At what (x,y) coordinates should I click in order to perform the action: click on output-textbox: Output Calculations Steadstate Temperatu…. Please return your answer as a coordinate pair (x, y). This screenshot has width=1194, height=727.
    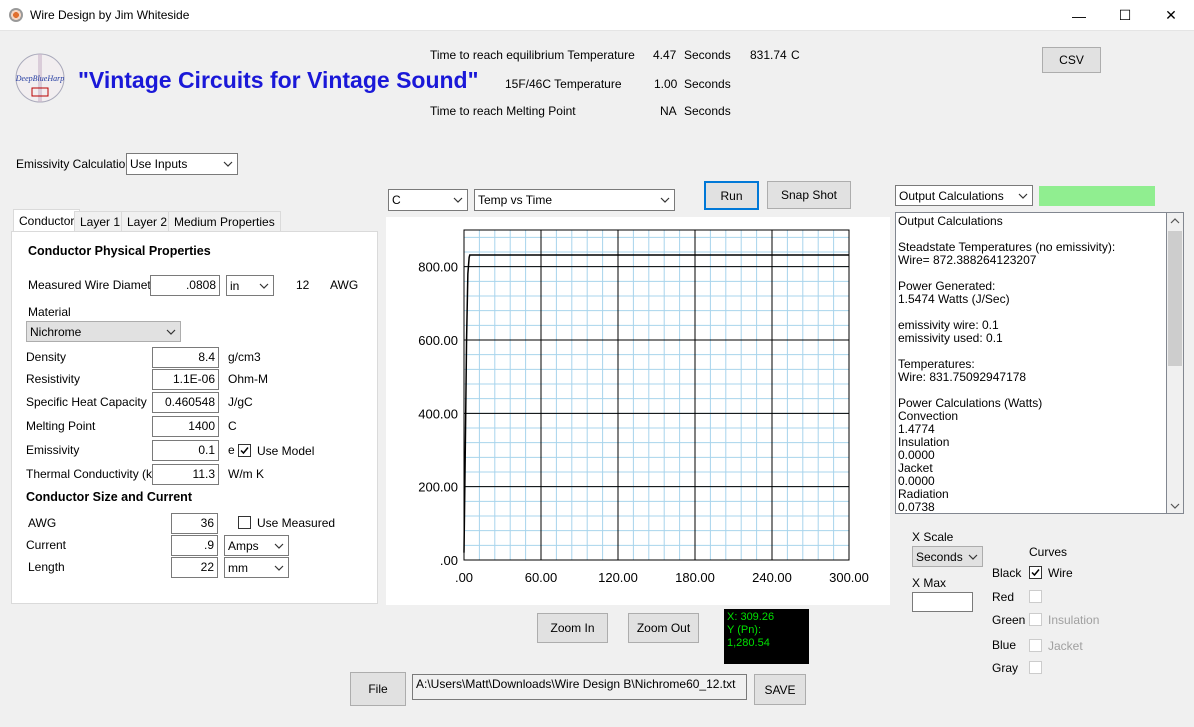
    Looking at the image, I should click on (1031, 363).